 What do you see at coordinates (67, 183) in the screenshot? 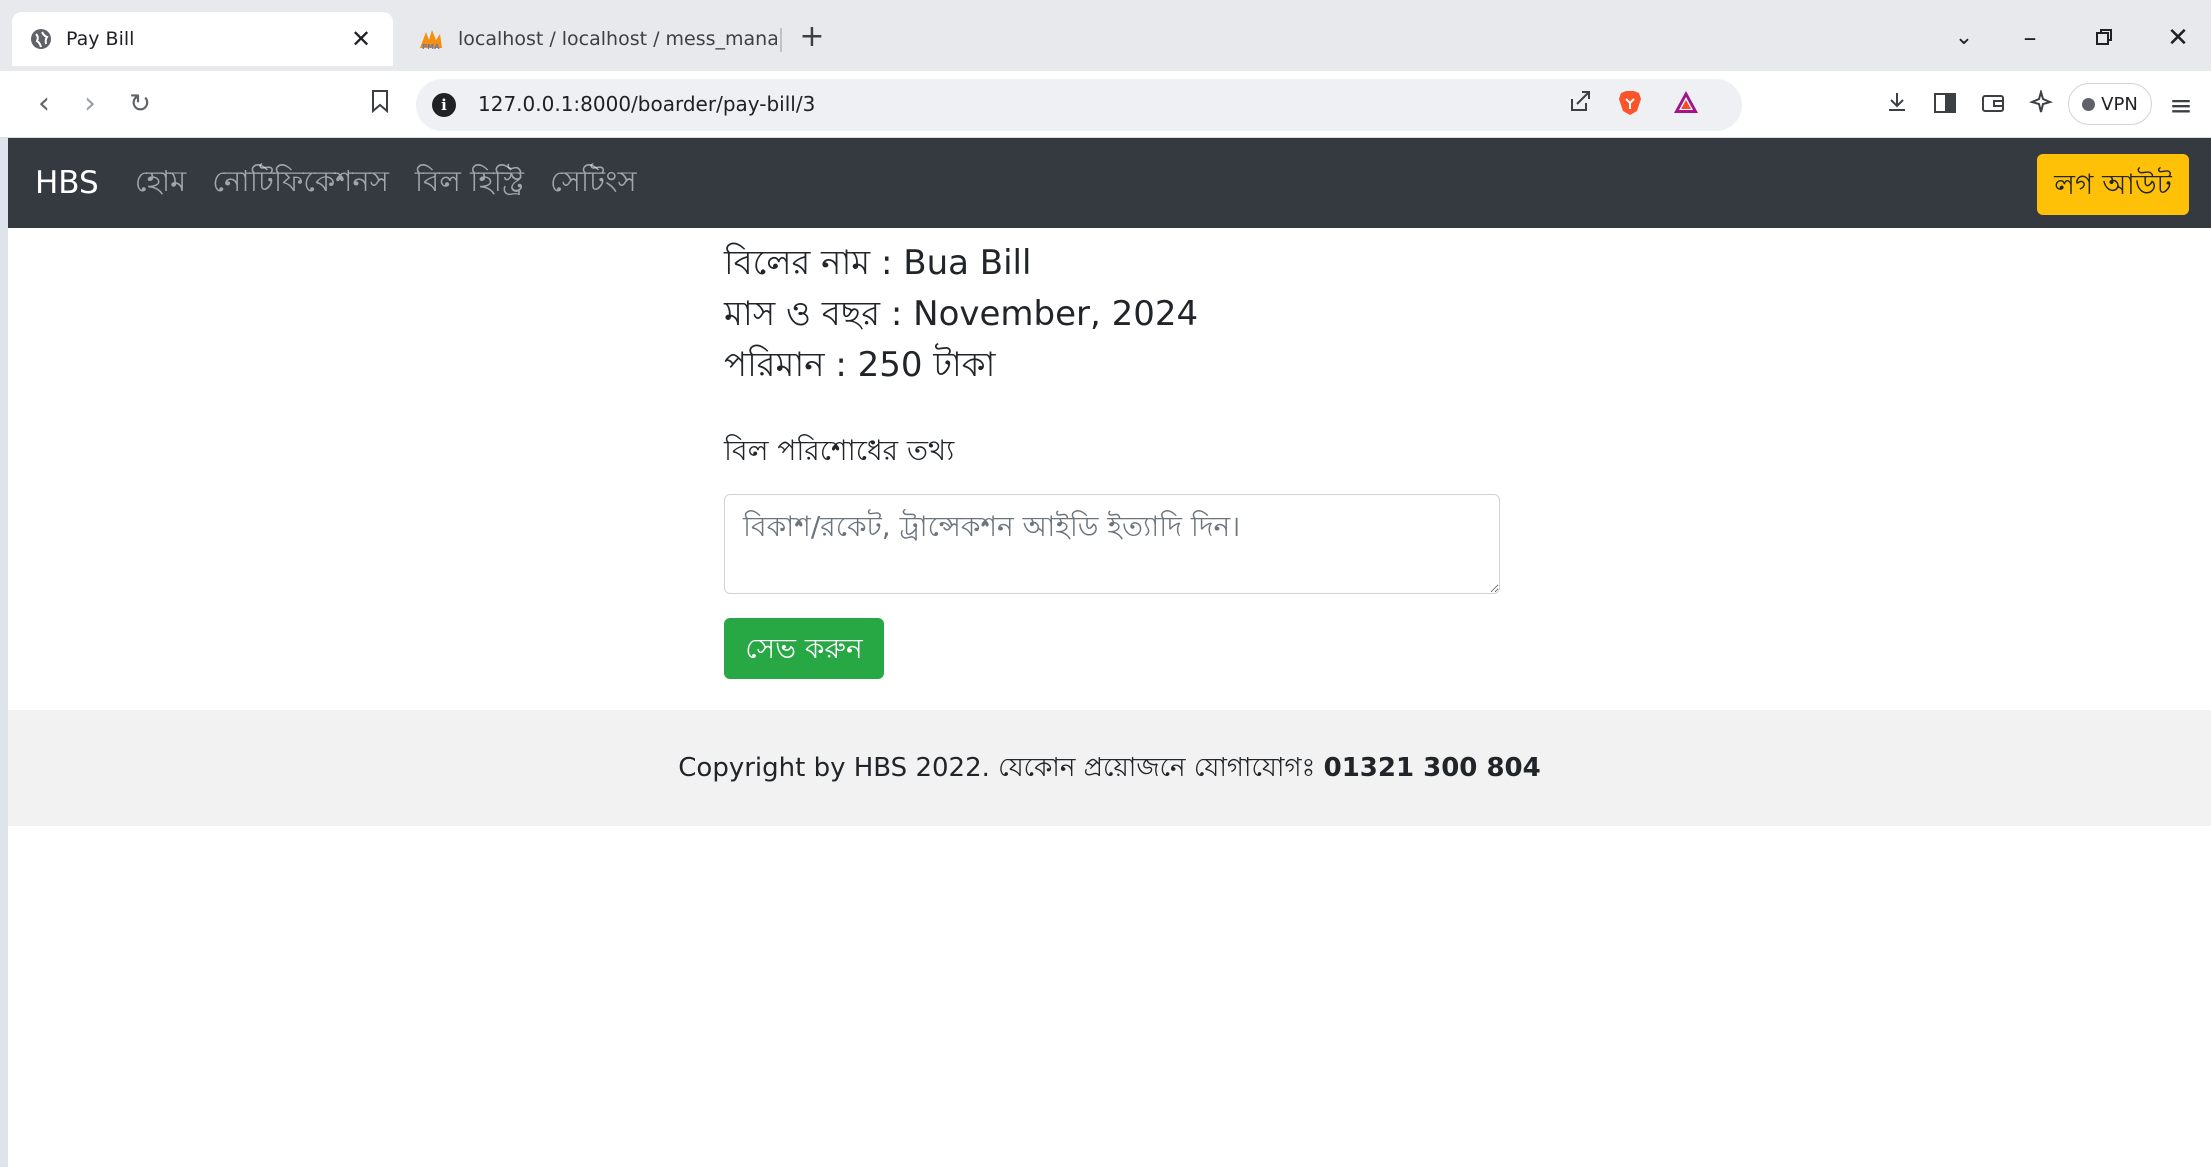
I see `navbar-brand: HBS` at bounding box center [67, 183].